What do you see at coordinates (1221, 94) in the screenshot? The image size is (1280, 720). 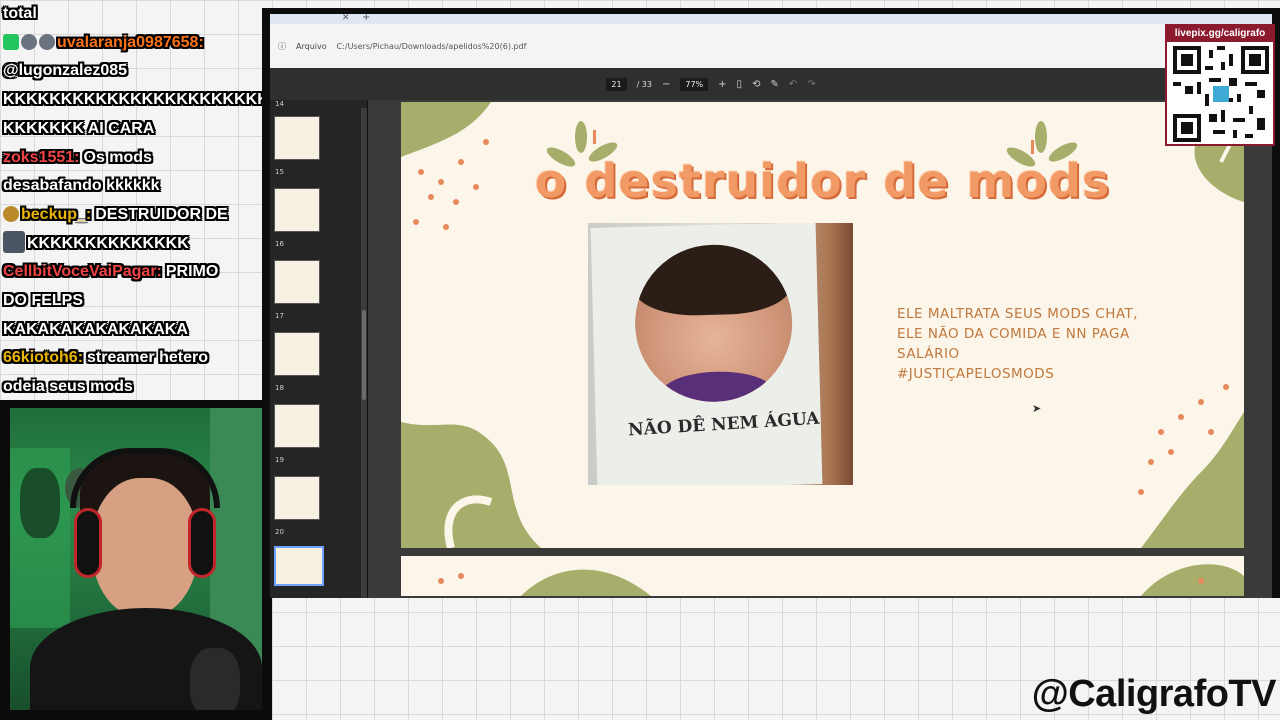 I see `qr-code-icon` at bounding box center [1221, 94].